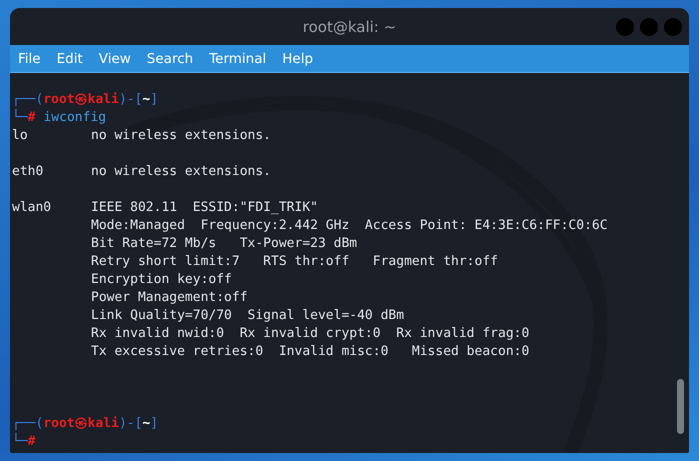  I want to click on interface-name: lo, so click(20, 136).